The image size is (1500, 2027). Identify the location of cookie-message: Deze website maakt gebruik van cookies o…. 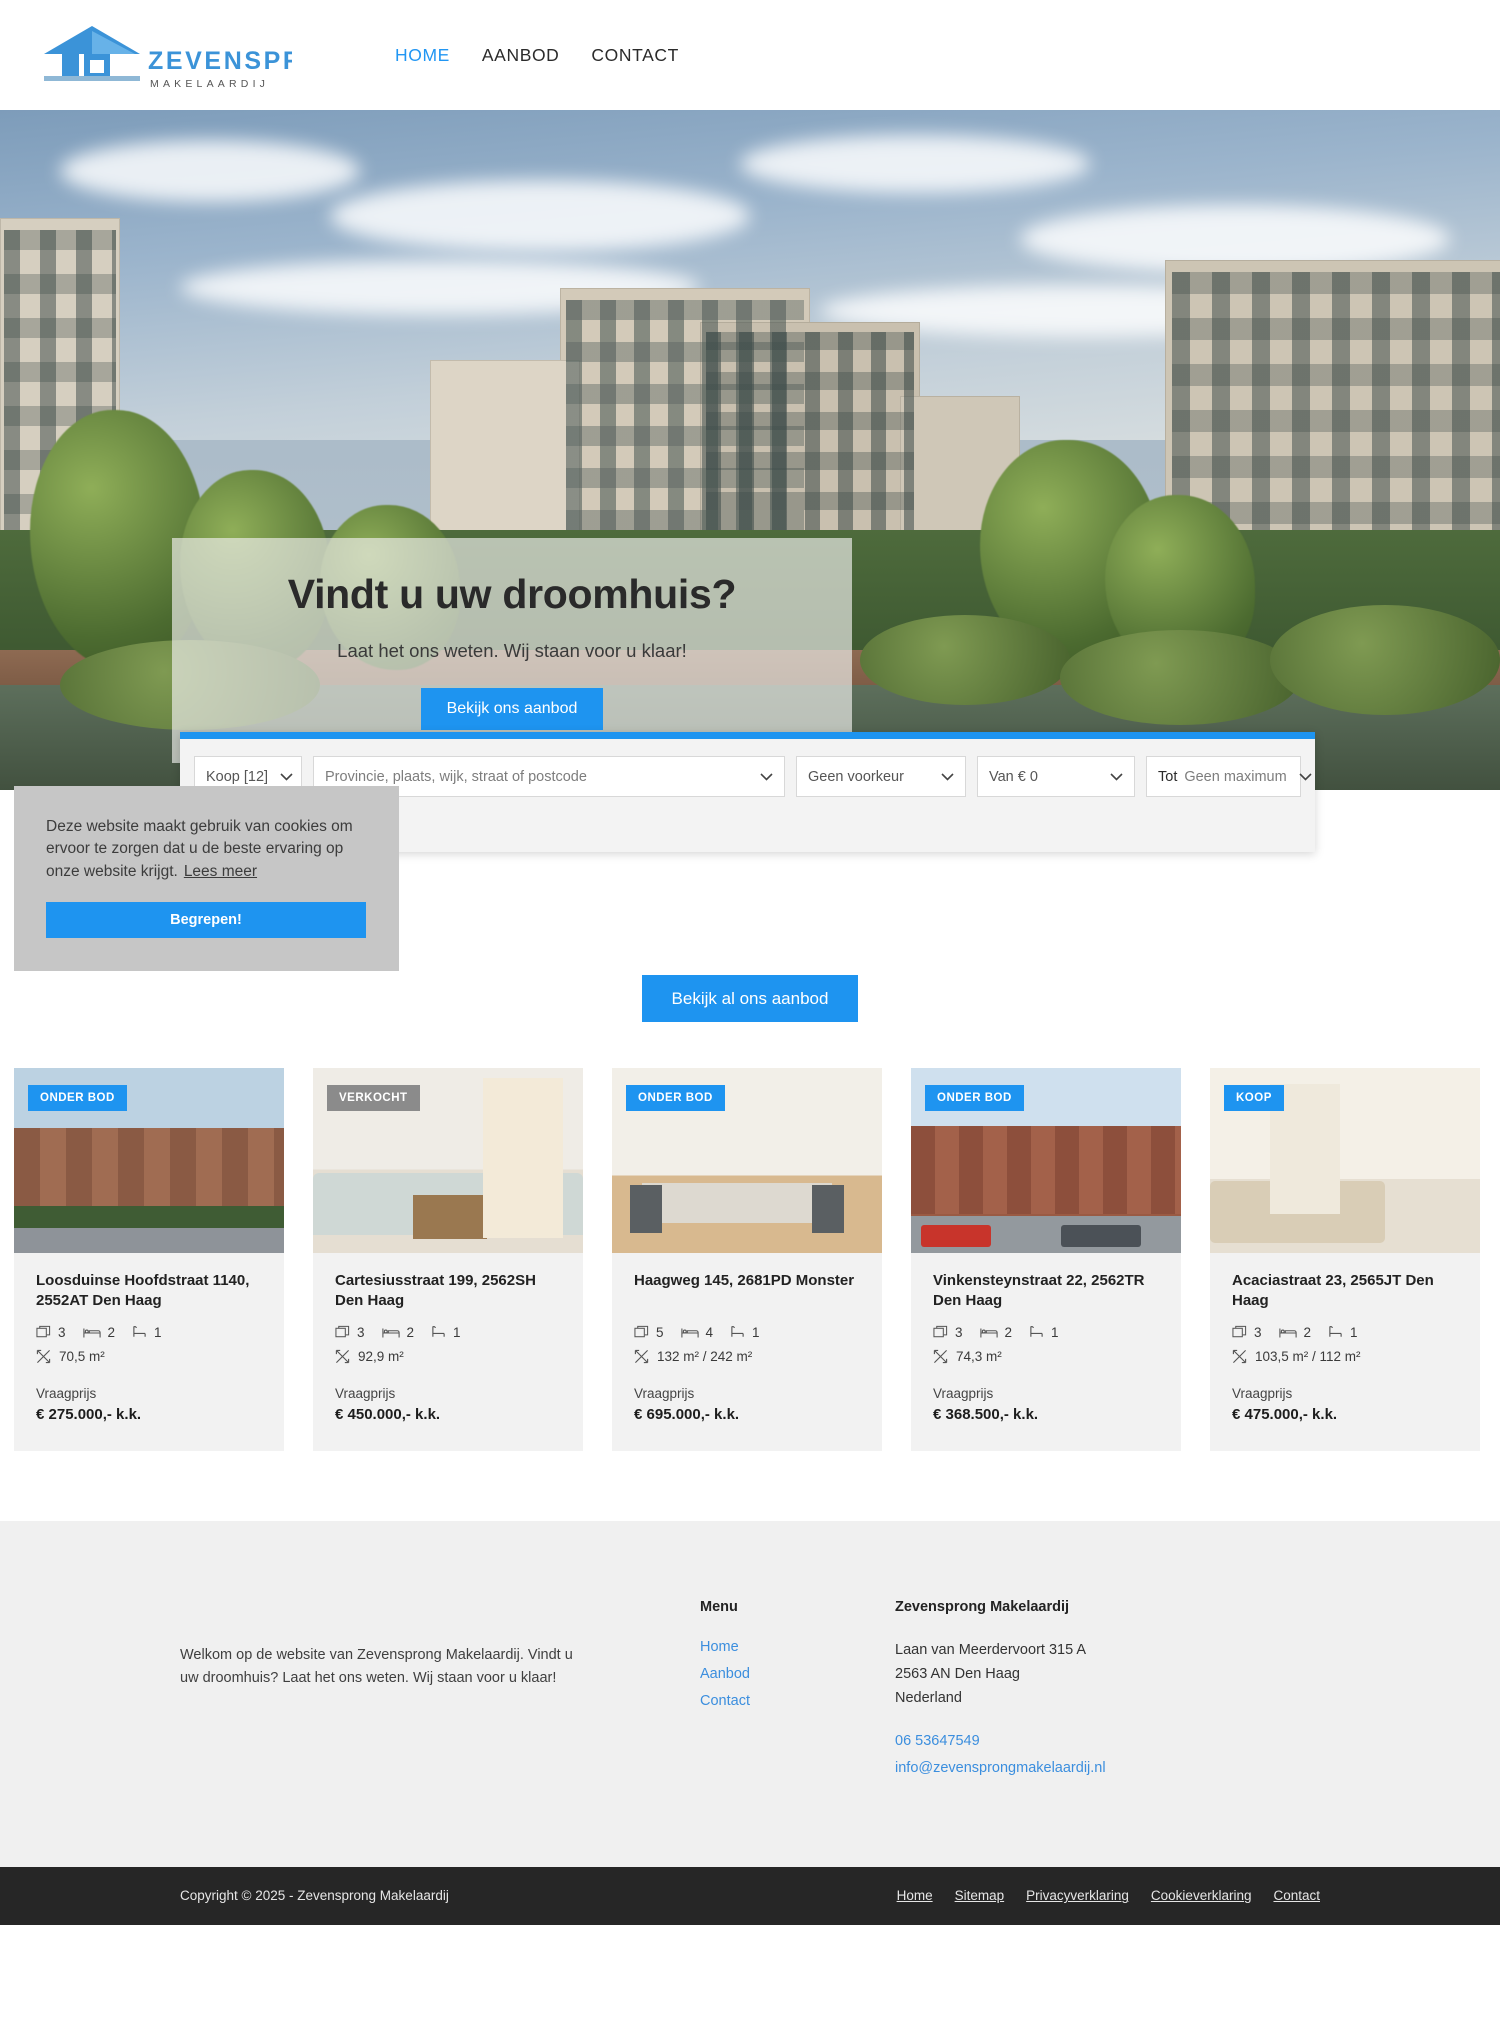
(206, 849).